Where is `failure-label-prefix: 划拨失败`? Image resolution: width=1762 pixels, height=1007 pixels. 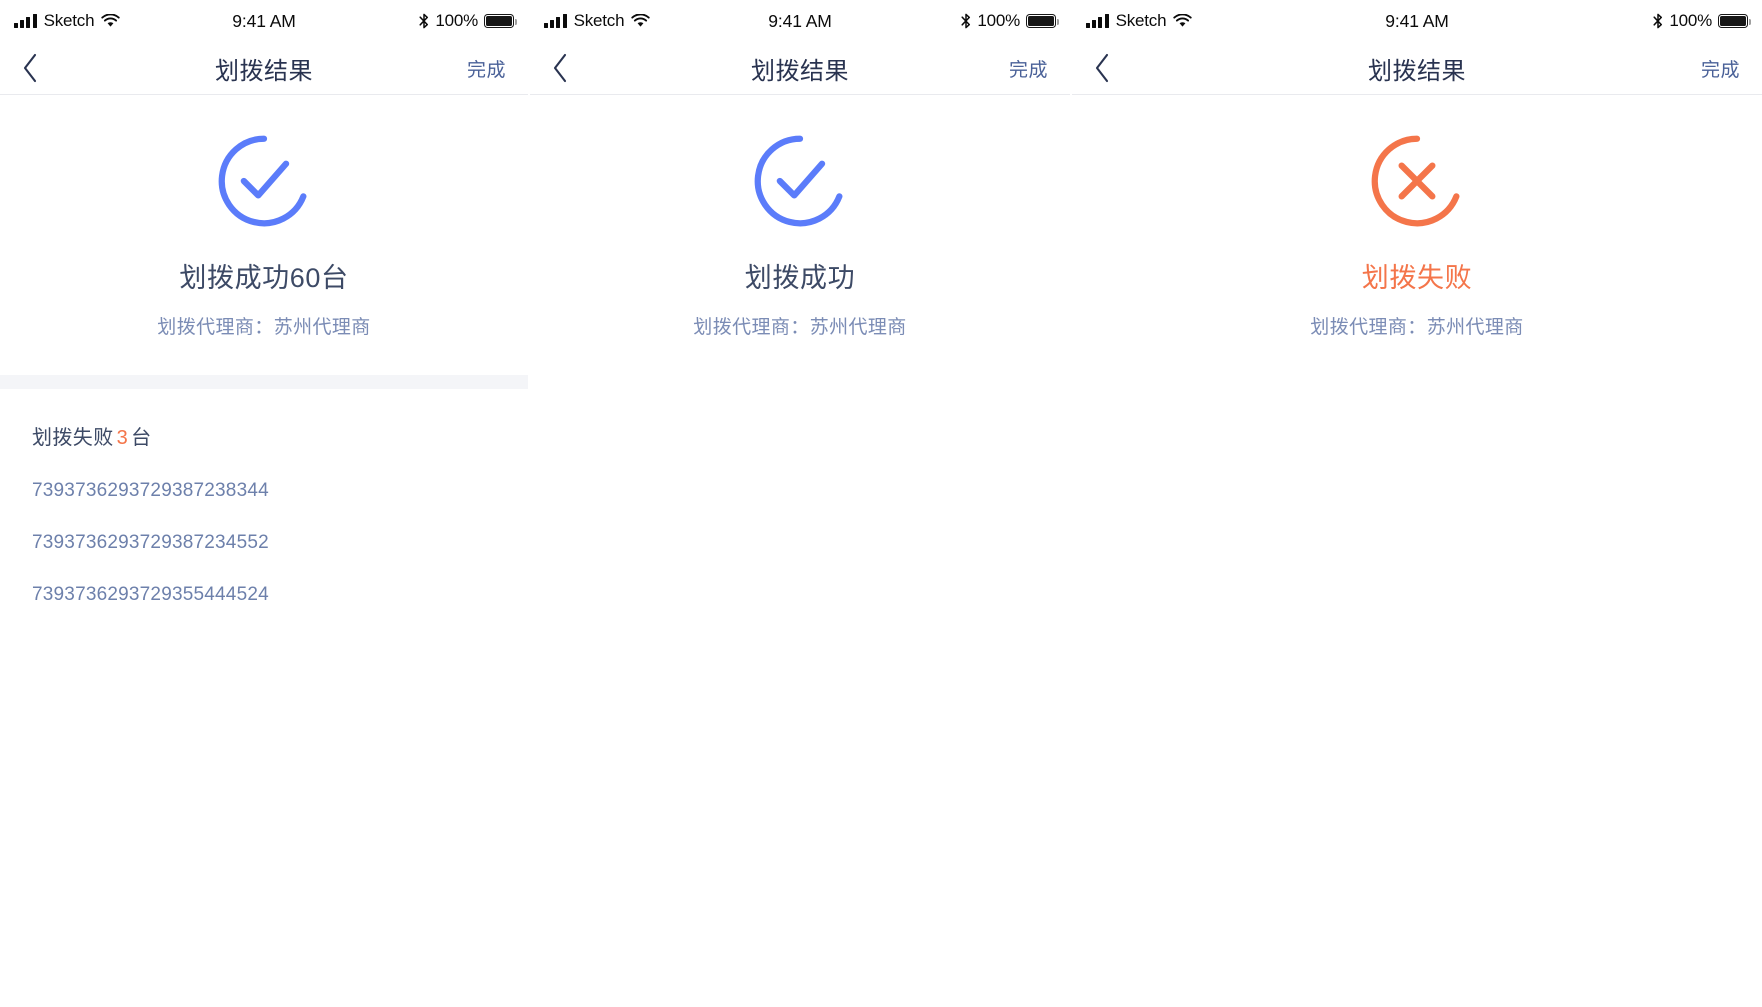 failure-label-prefix: 划拨失败 is located at coordinates (73, 438).